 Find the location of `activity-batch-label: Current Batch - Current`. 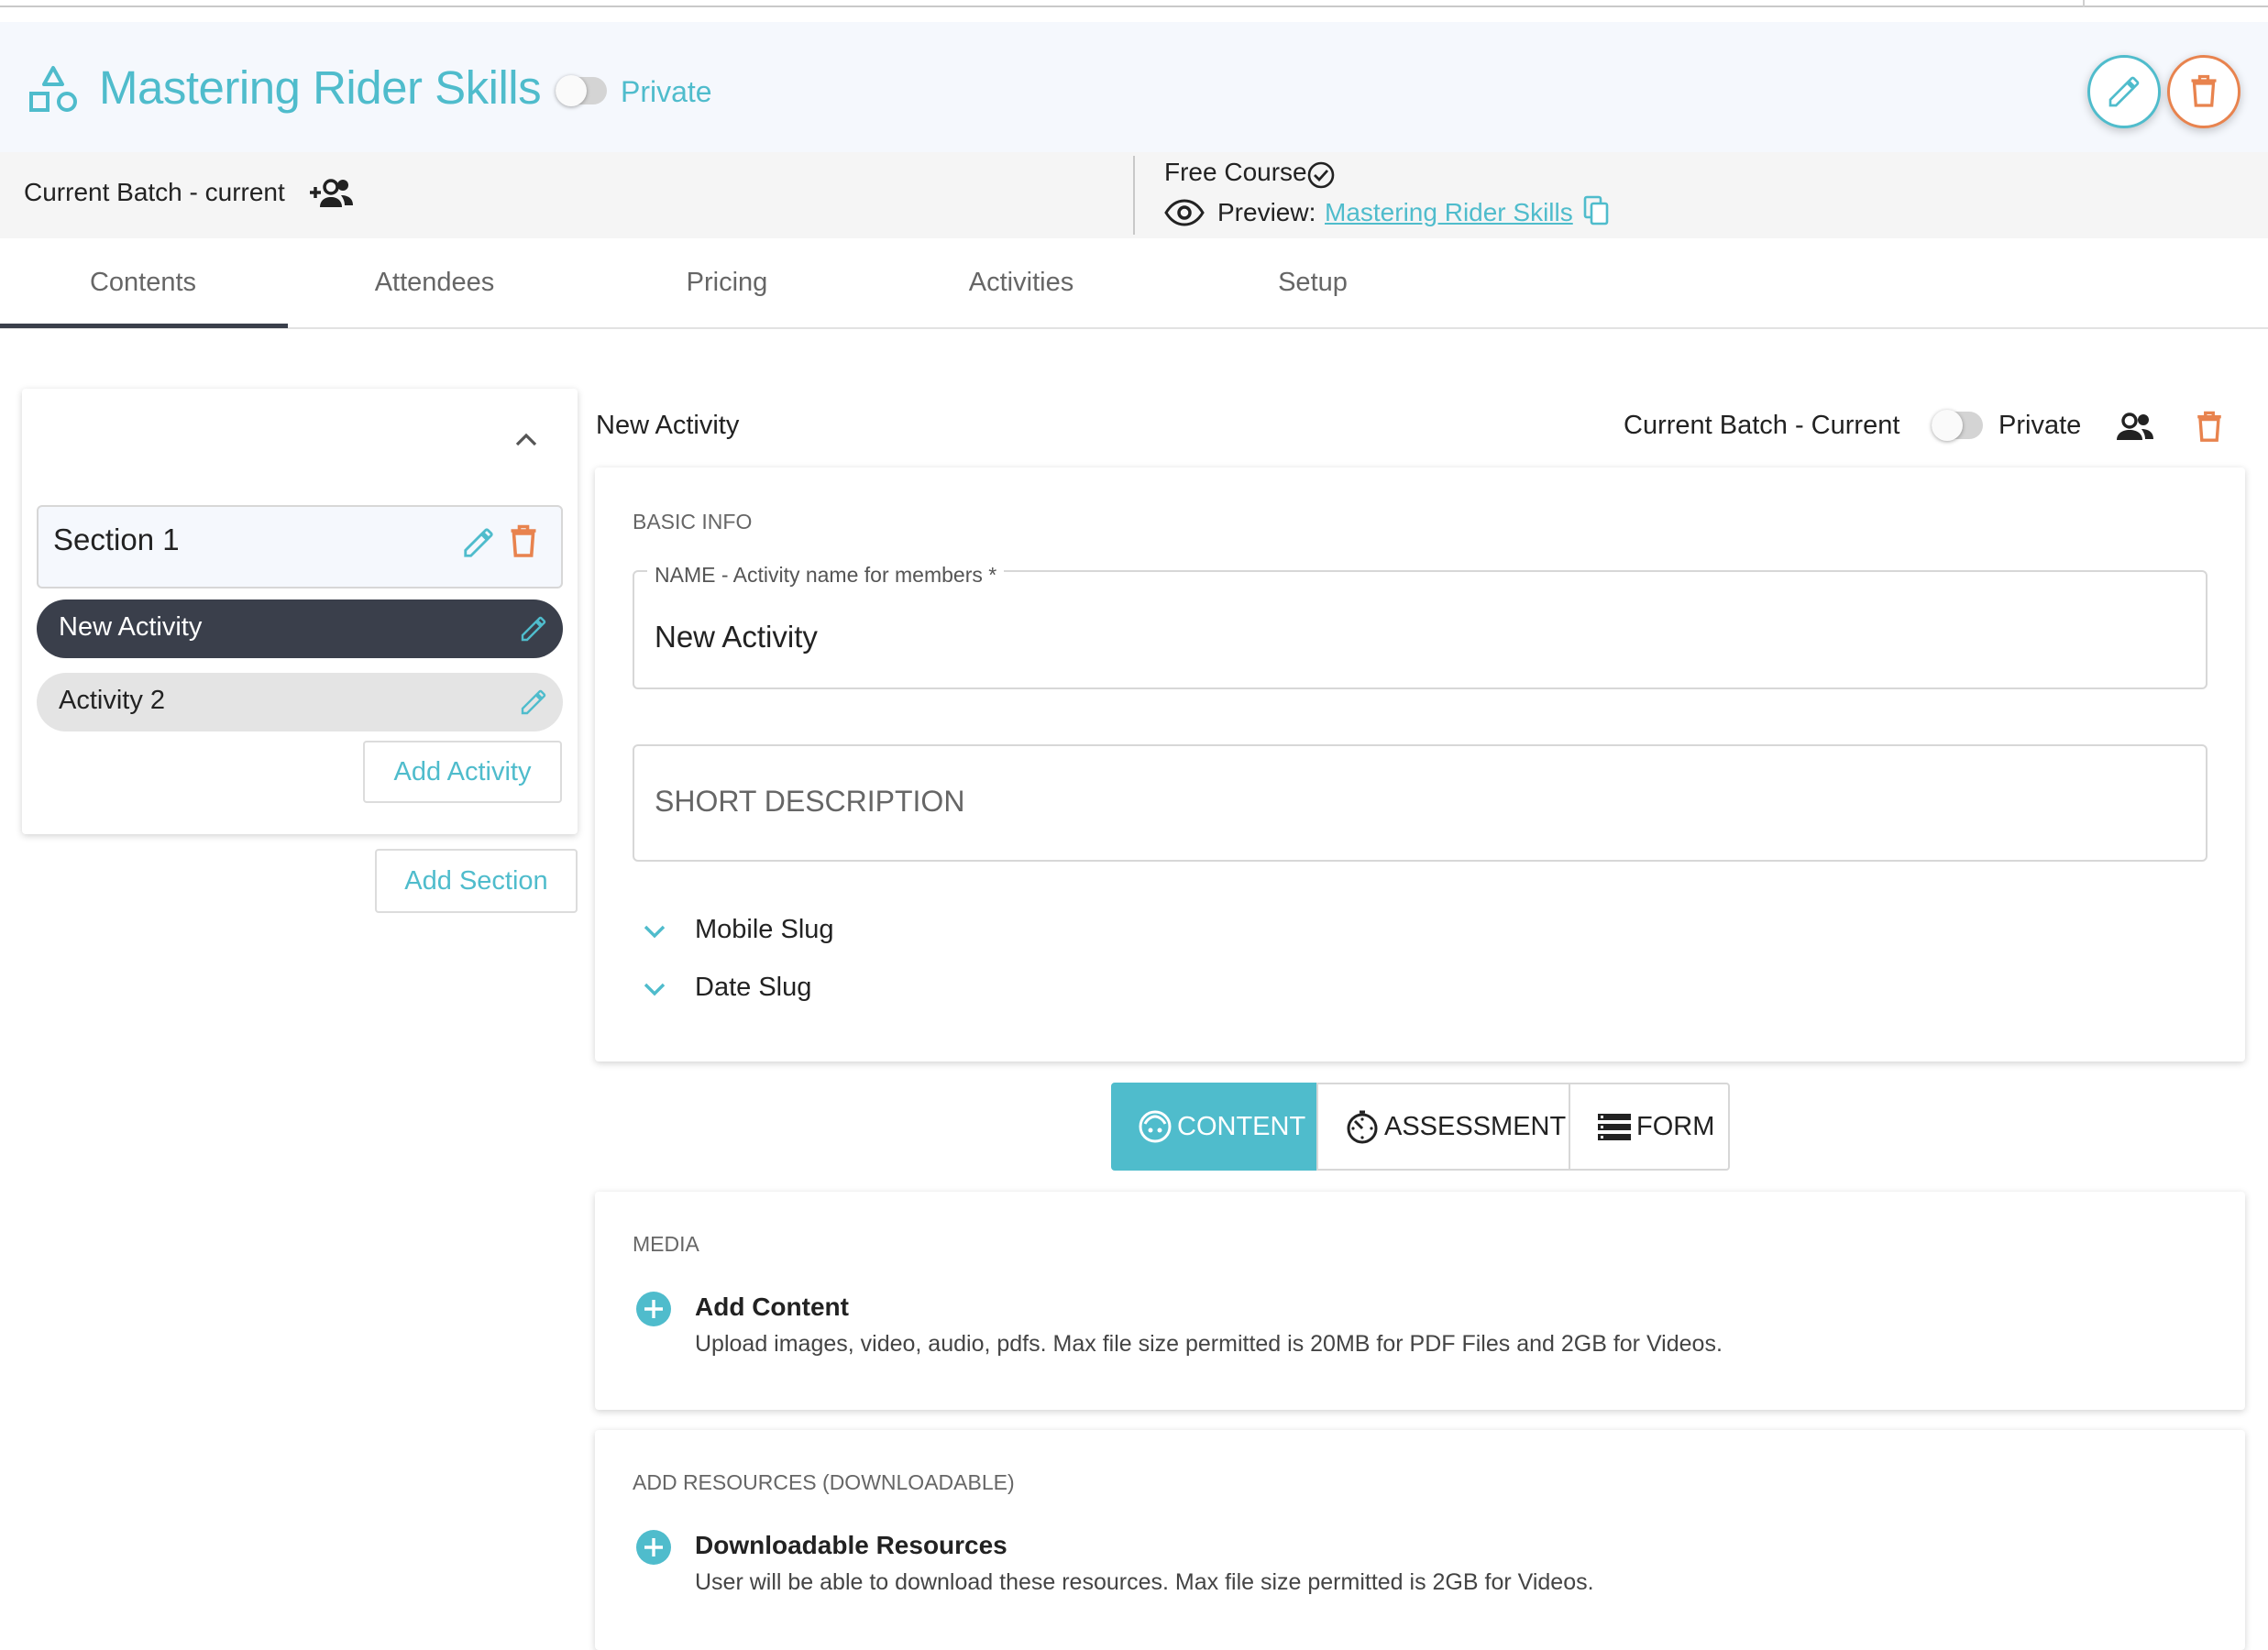

activity-batch-label: Current Batch - Current is located at coordinates (1762, 425).